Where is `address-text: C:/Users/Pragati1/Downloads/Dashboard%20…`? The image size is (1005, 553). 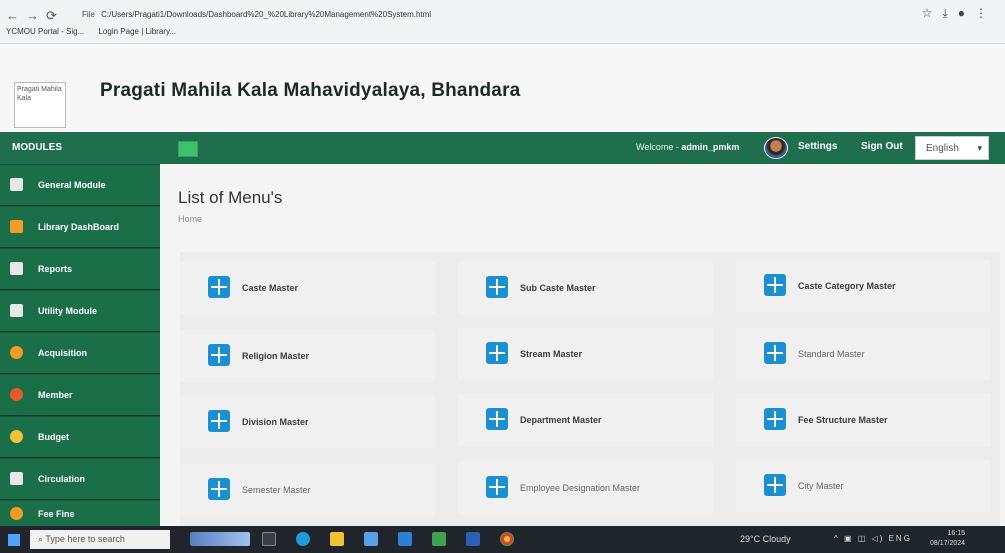
address-text: C:/Users/Pragati1/Downloads/Dashboard%20… is located at coordinates (266, 14).